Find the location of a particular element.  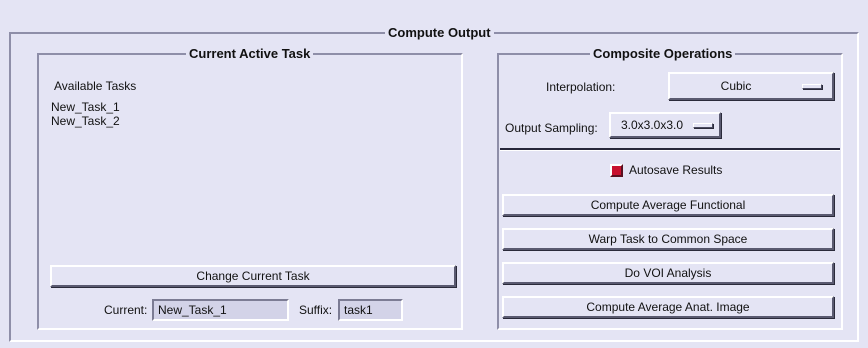

available-tasks-header: Available Tasks is located at coordinates (95, 86).